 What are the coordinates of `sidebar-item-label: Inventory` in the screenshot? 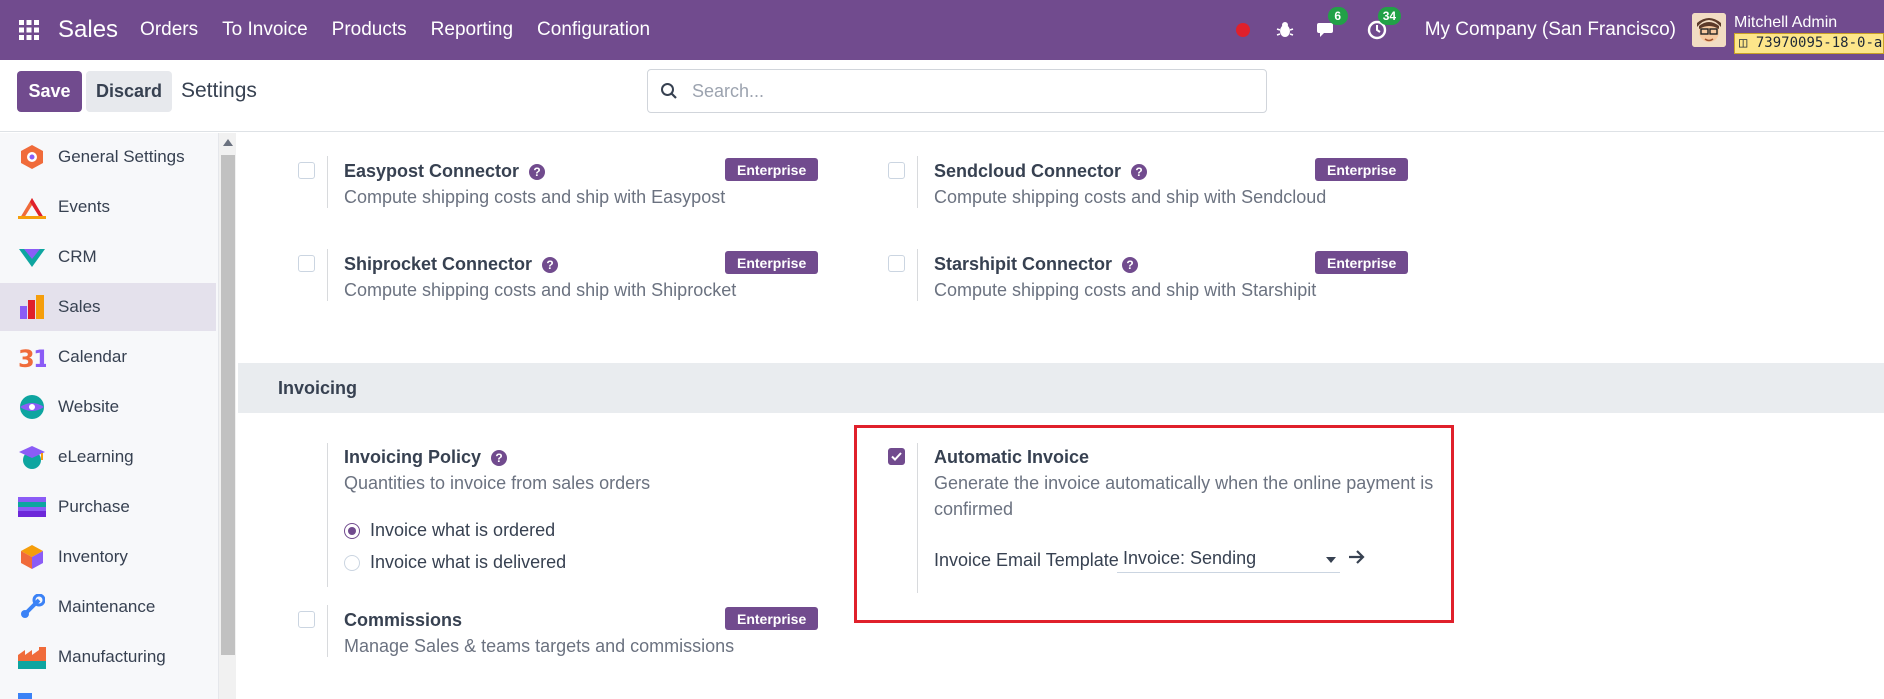 It's located at (93, 556).